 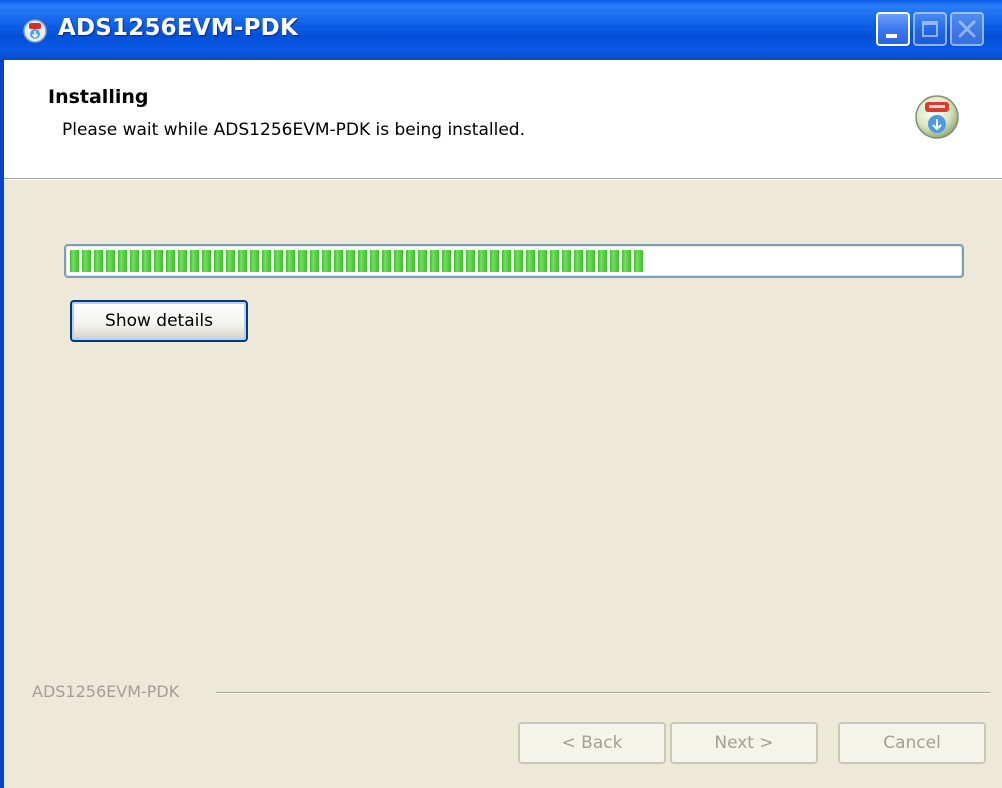 I want to click on brand-label: ADS1256EVM-PDK, so click(x=106, y=691).